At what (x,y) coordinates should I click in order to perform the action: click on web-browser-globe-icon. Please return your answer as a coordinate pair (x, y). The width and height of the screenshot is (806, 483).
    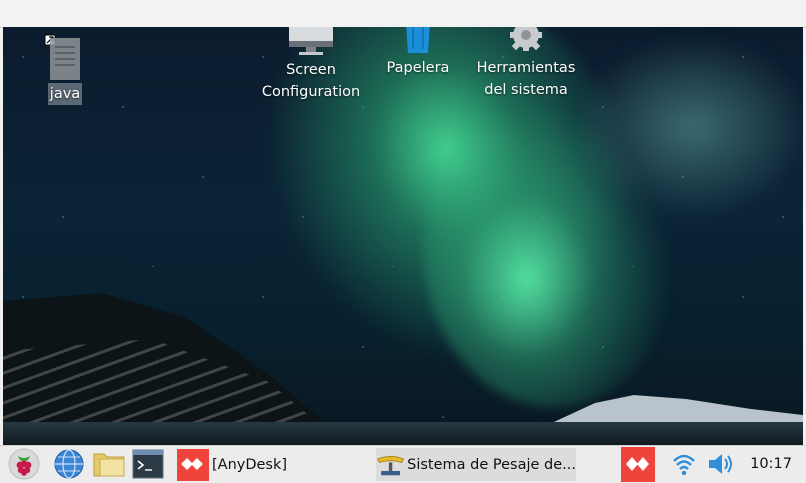
    Looking at the image, I should click on (69, 464).